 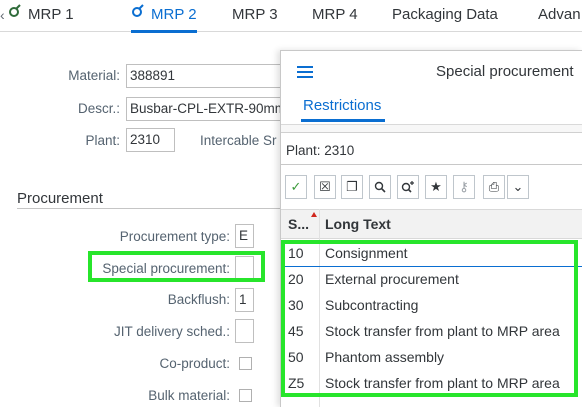 I want to click on tab-advanced: Advan, so click(x=559, y=16).